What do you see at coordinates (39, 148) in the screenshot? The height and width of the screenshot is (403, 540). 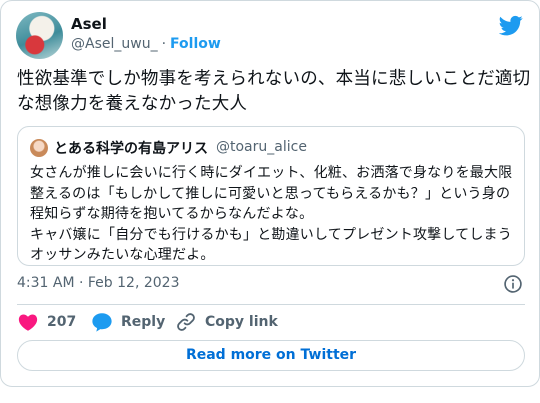 I see `quoted-author-avatar` at bounding box center [39, 148].